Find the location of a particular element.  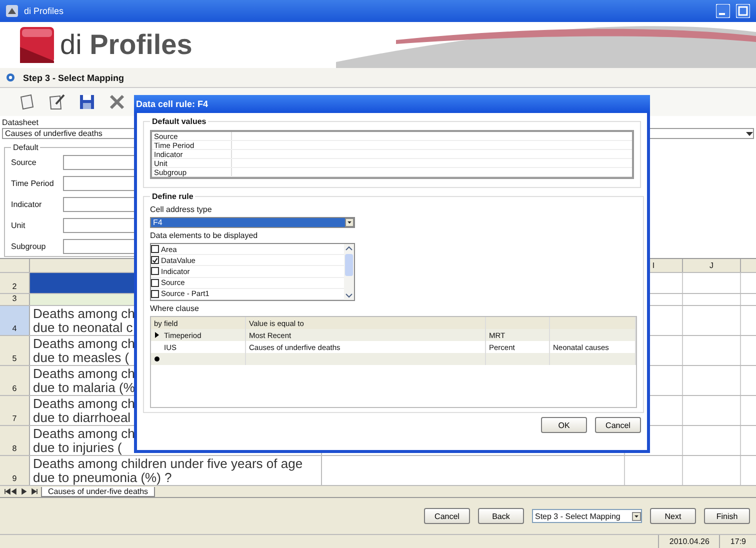

maximize-icon is located at coordinates (743, 11).